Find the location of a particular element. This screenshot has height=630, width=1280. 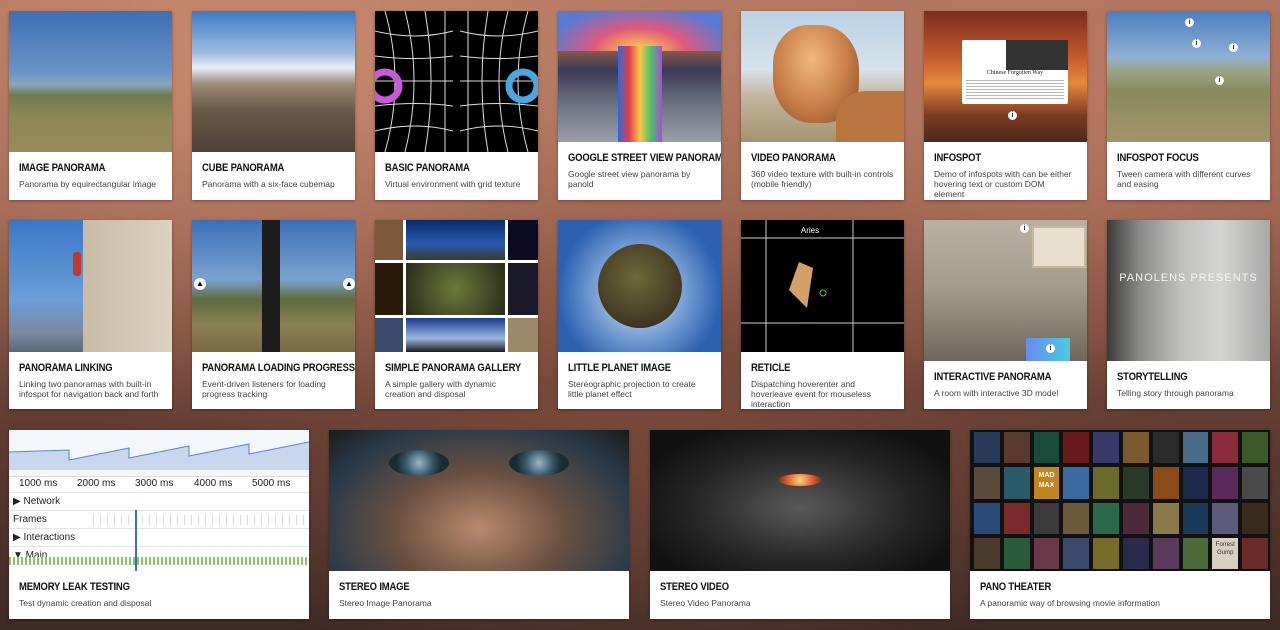

reticle-label: Aries is located at coordinates (810, 230).